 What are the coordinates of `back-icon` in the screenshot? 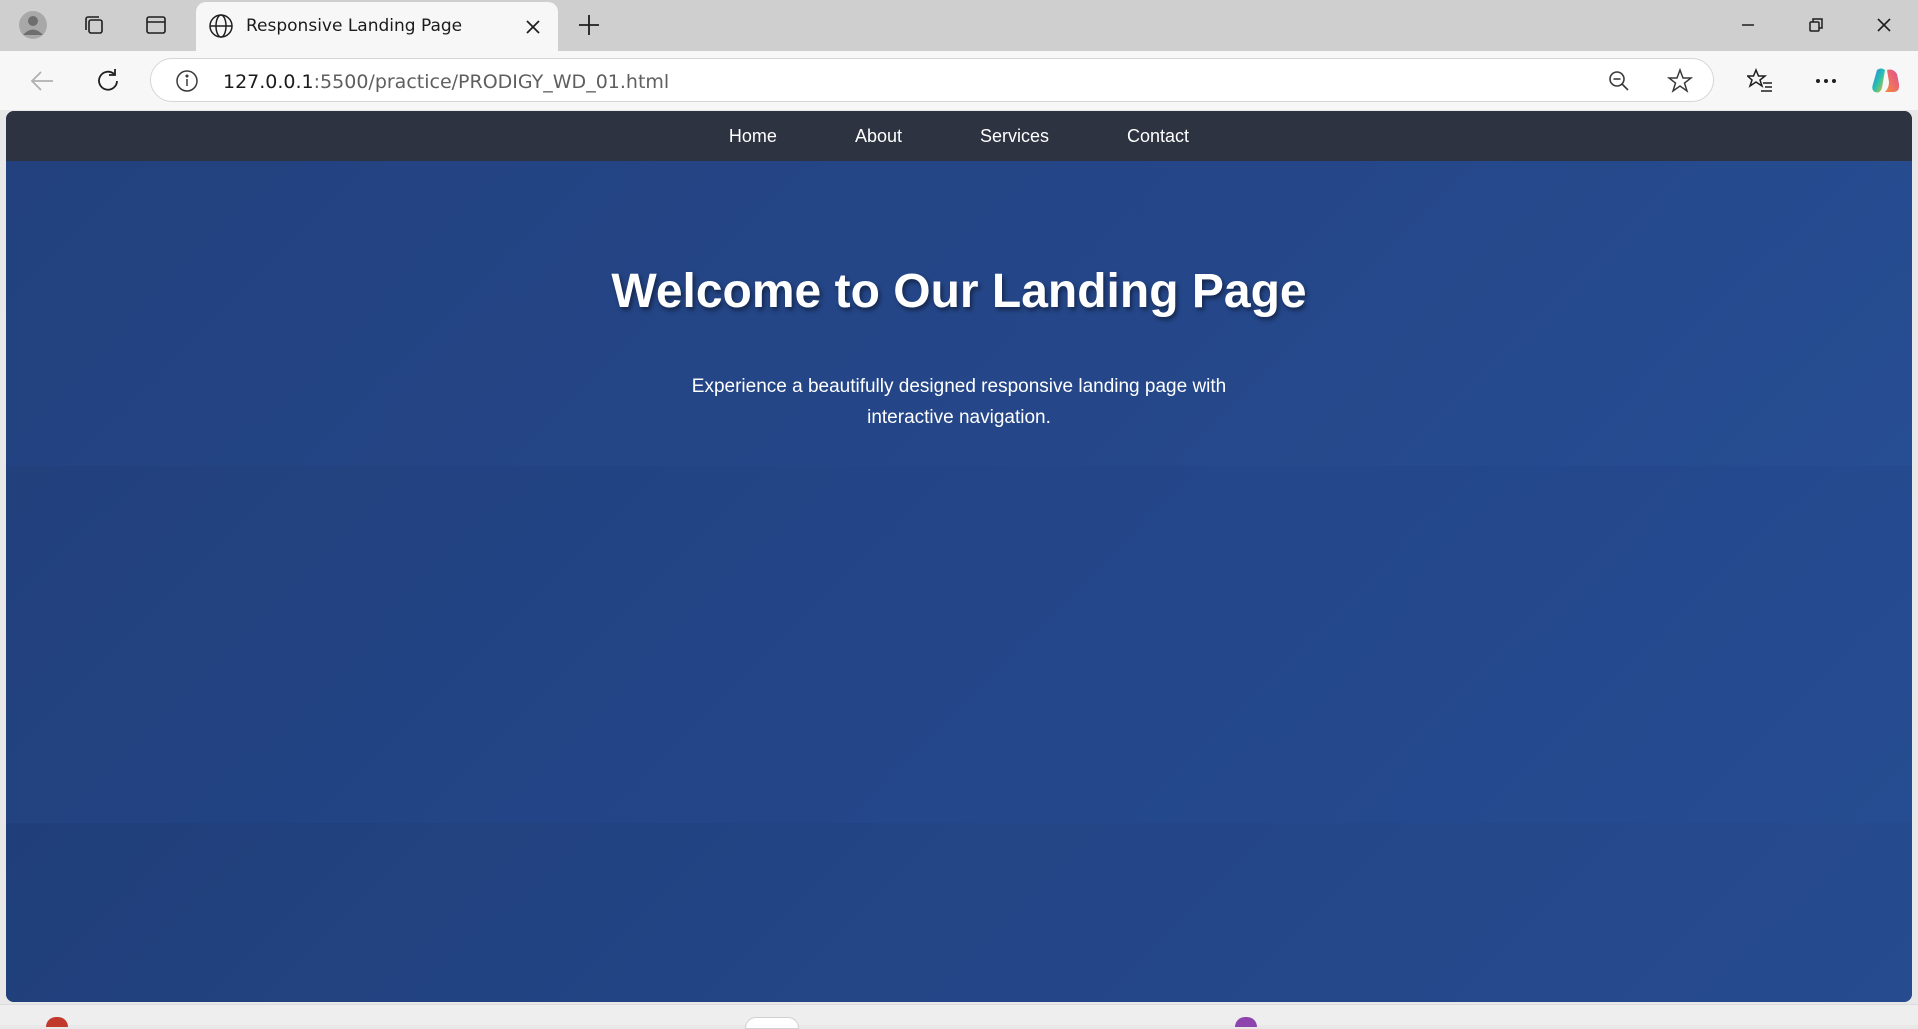 It's located at (42, 81).